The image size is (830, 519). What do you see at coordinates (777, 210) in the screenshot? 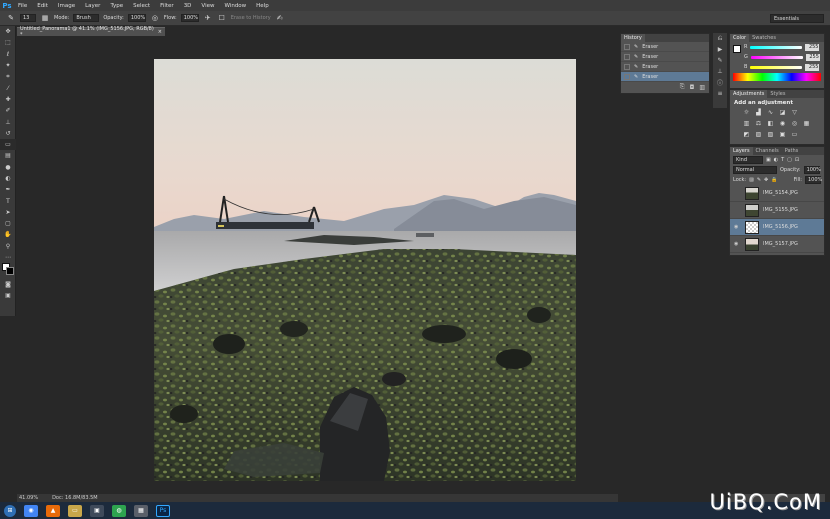
I see `layer-row: IMG_5155.JPG` at bounding box center [777, 210].